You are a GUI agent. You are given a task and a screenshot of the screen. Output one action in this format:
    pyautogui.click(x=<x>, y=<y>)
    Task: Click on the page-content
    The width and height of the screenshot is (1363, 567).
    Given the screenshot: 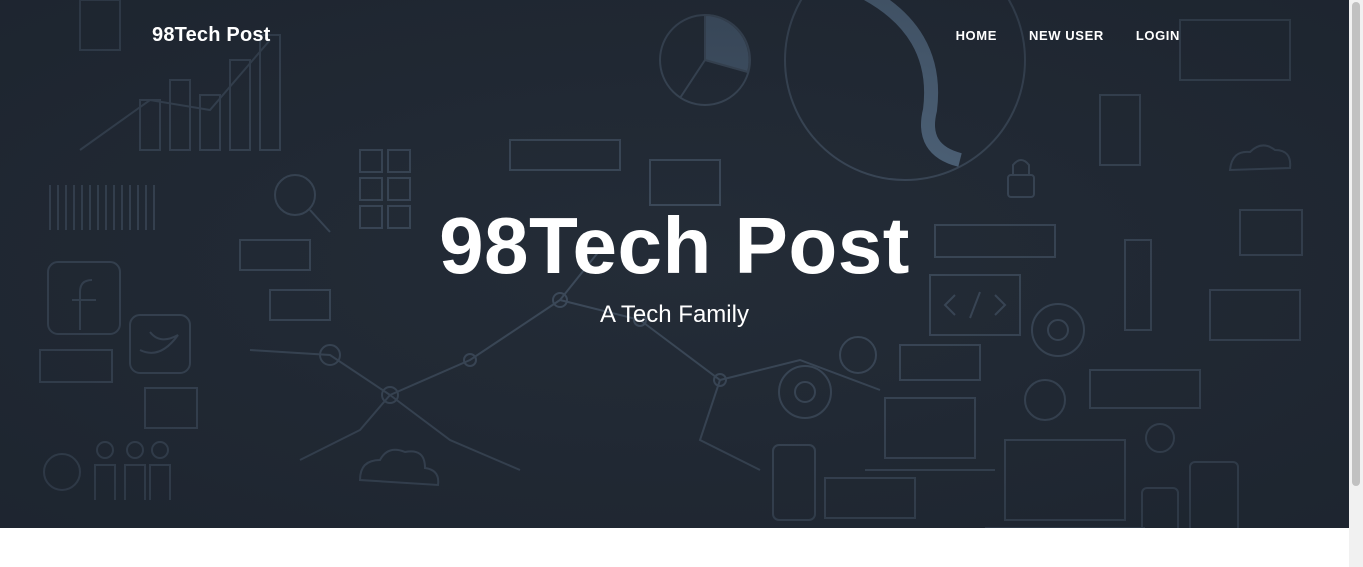 What is the action you would take?
    pyautogui.click(x=674, y=547)
    